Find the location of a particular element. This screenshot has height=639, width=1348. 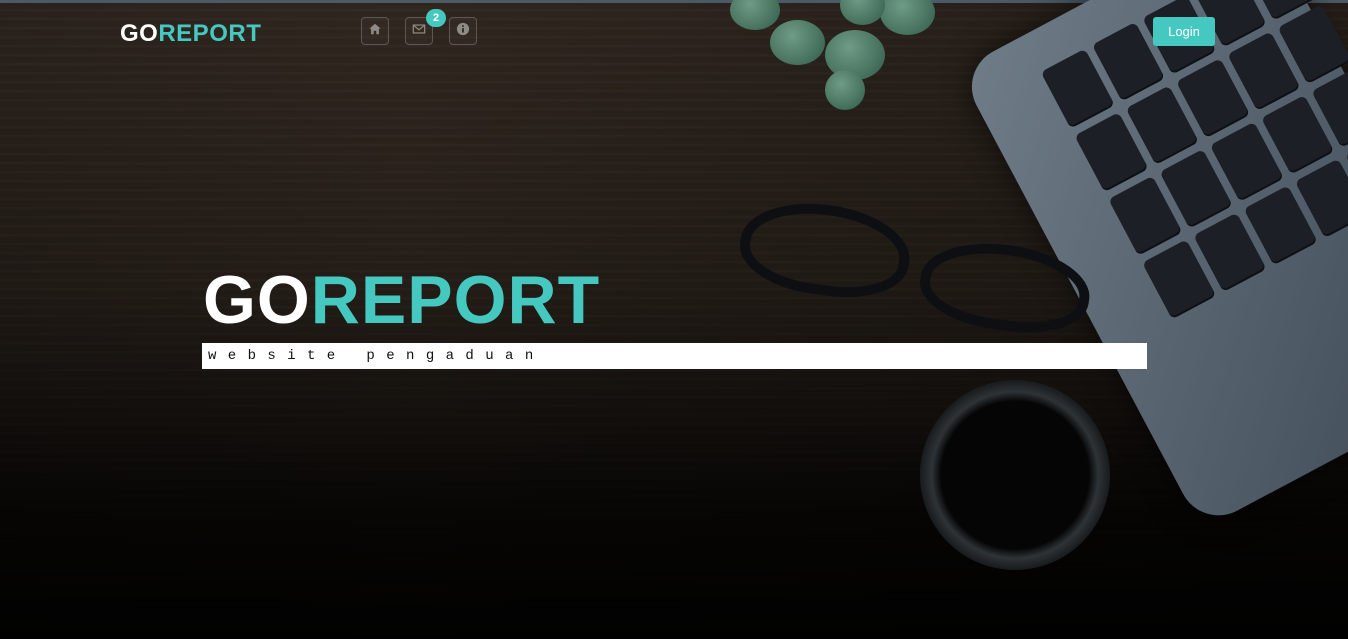

home-button is located at coordinates (375, 31).